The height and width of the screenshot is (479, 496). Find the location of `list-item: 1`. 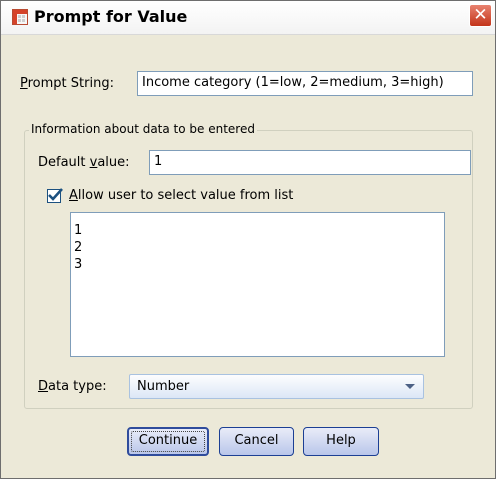

list-item: 1 is located at coordinates (257, 230).